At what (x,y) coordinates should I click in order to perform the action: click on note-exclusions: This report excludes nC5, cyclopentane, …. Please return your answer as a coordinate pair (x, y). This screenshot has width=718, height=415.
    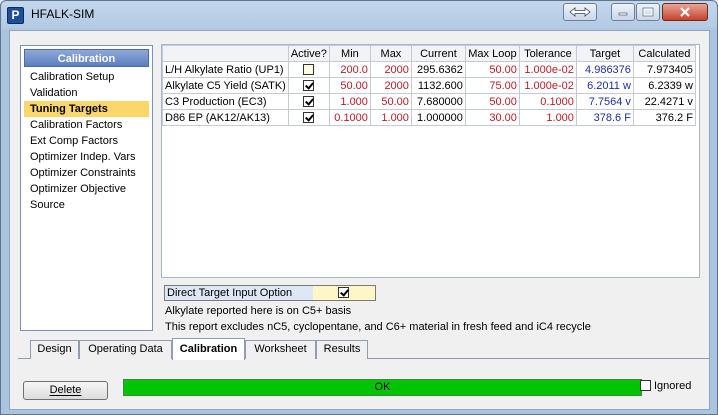
    Looking at the image, I should click on (378, 327).